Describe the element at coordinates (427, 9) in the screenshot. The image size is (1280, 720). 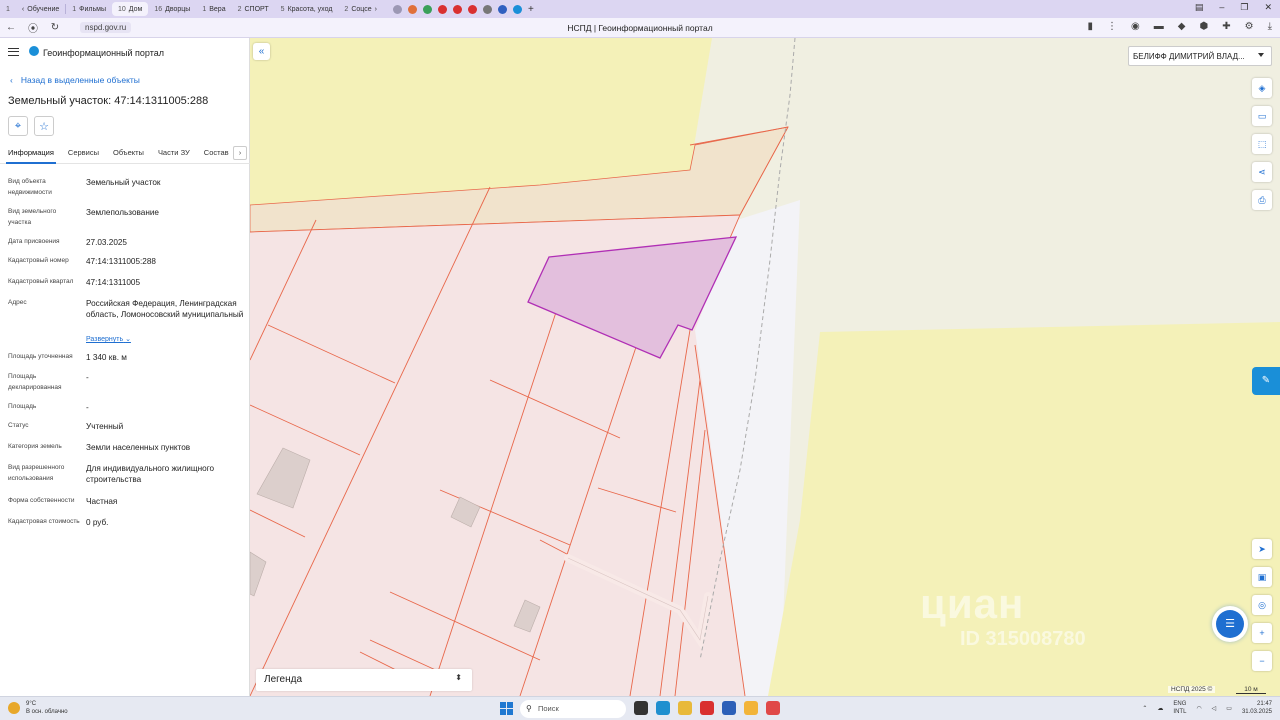
I see `leaf-icon` at that location.